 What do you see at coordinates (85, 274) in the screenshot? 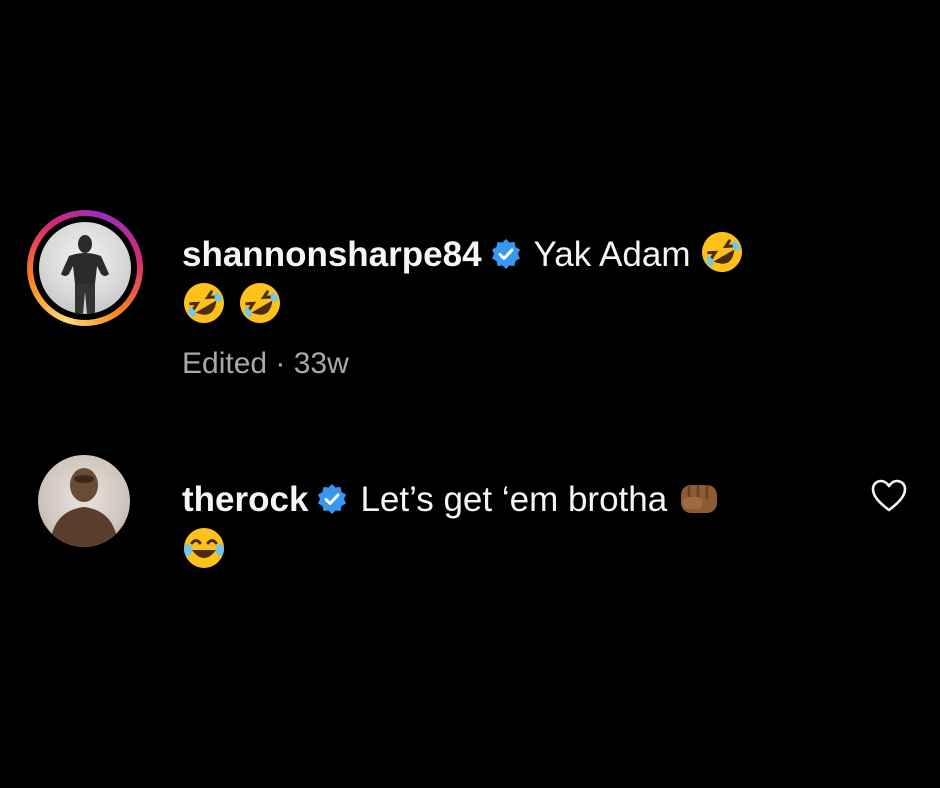
I see `person-silhouette-icon` at bounding box center [85, 274].